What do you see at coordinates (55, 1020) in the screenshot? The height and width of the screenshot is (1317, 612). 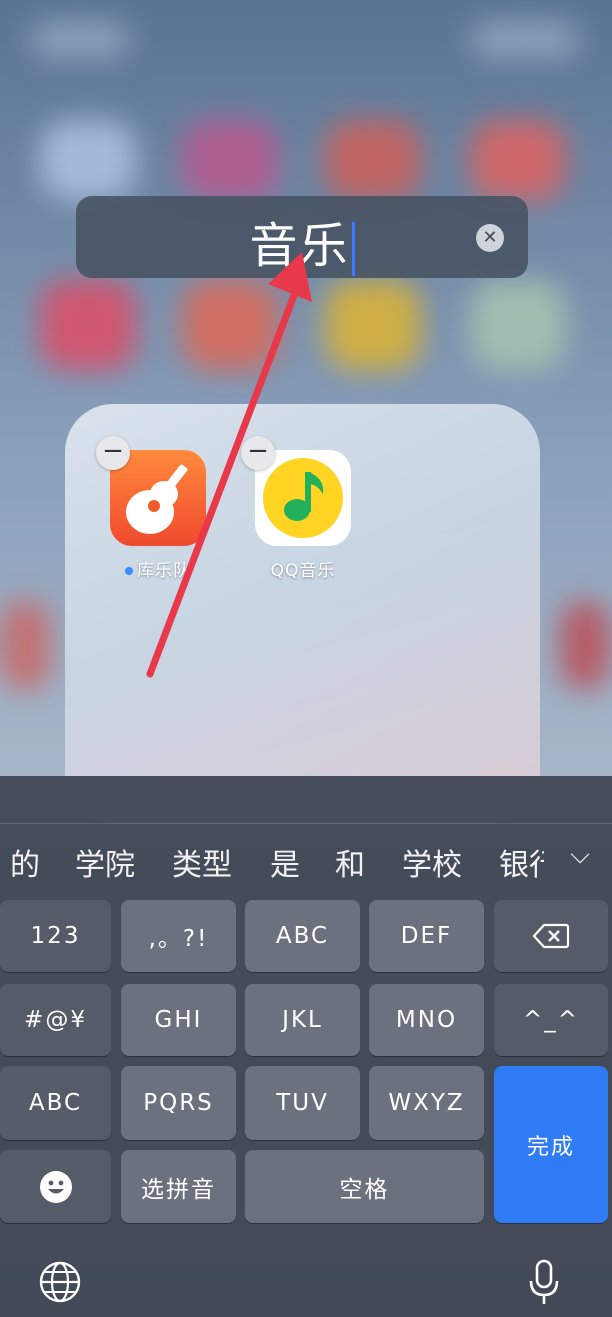 I see `key-symbols: #@¥` at bounding box center [55, 1020].